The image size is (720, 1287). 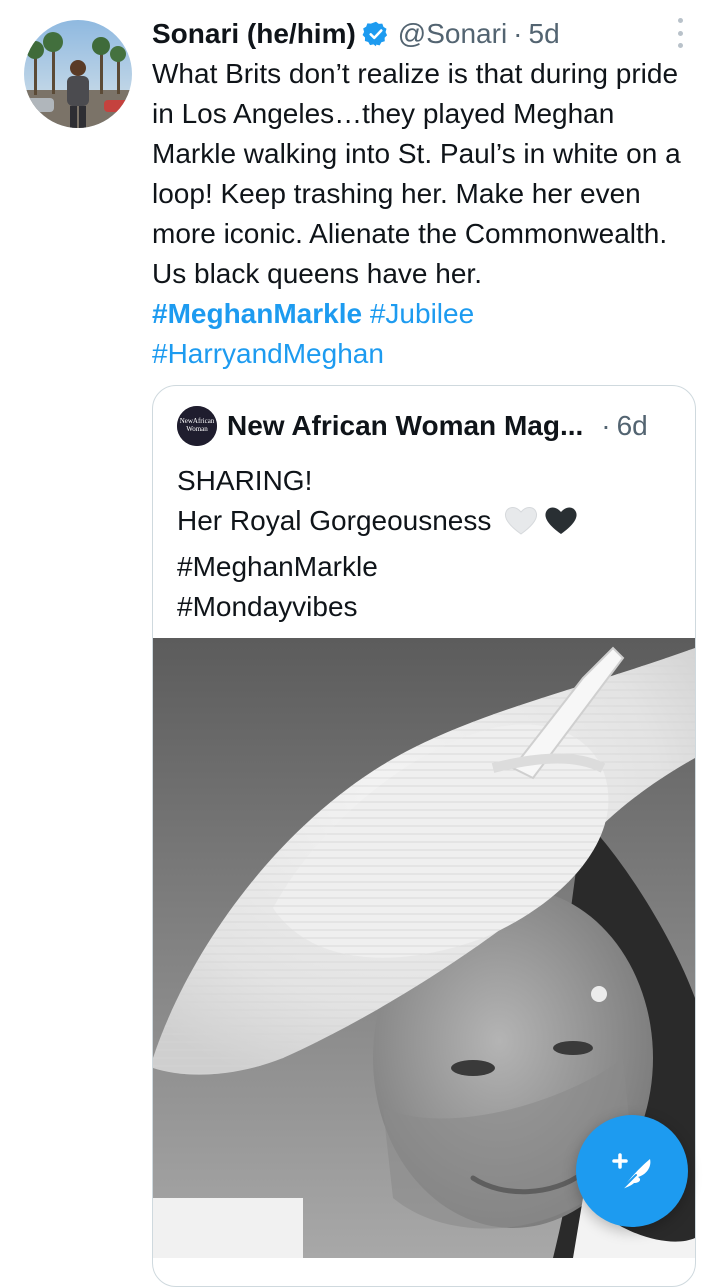 I want to click on author-avatar, so click(x=78, y=74).